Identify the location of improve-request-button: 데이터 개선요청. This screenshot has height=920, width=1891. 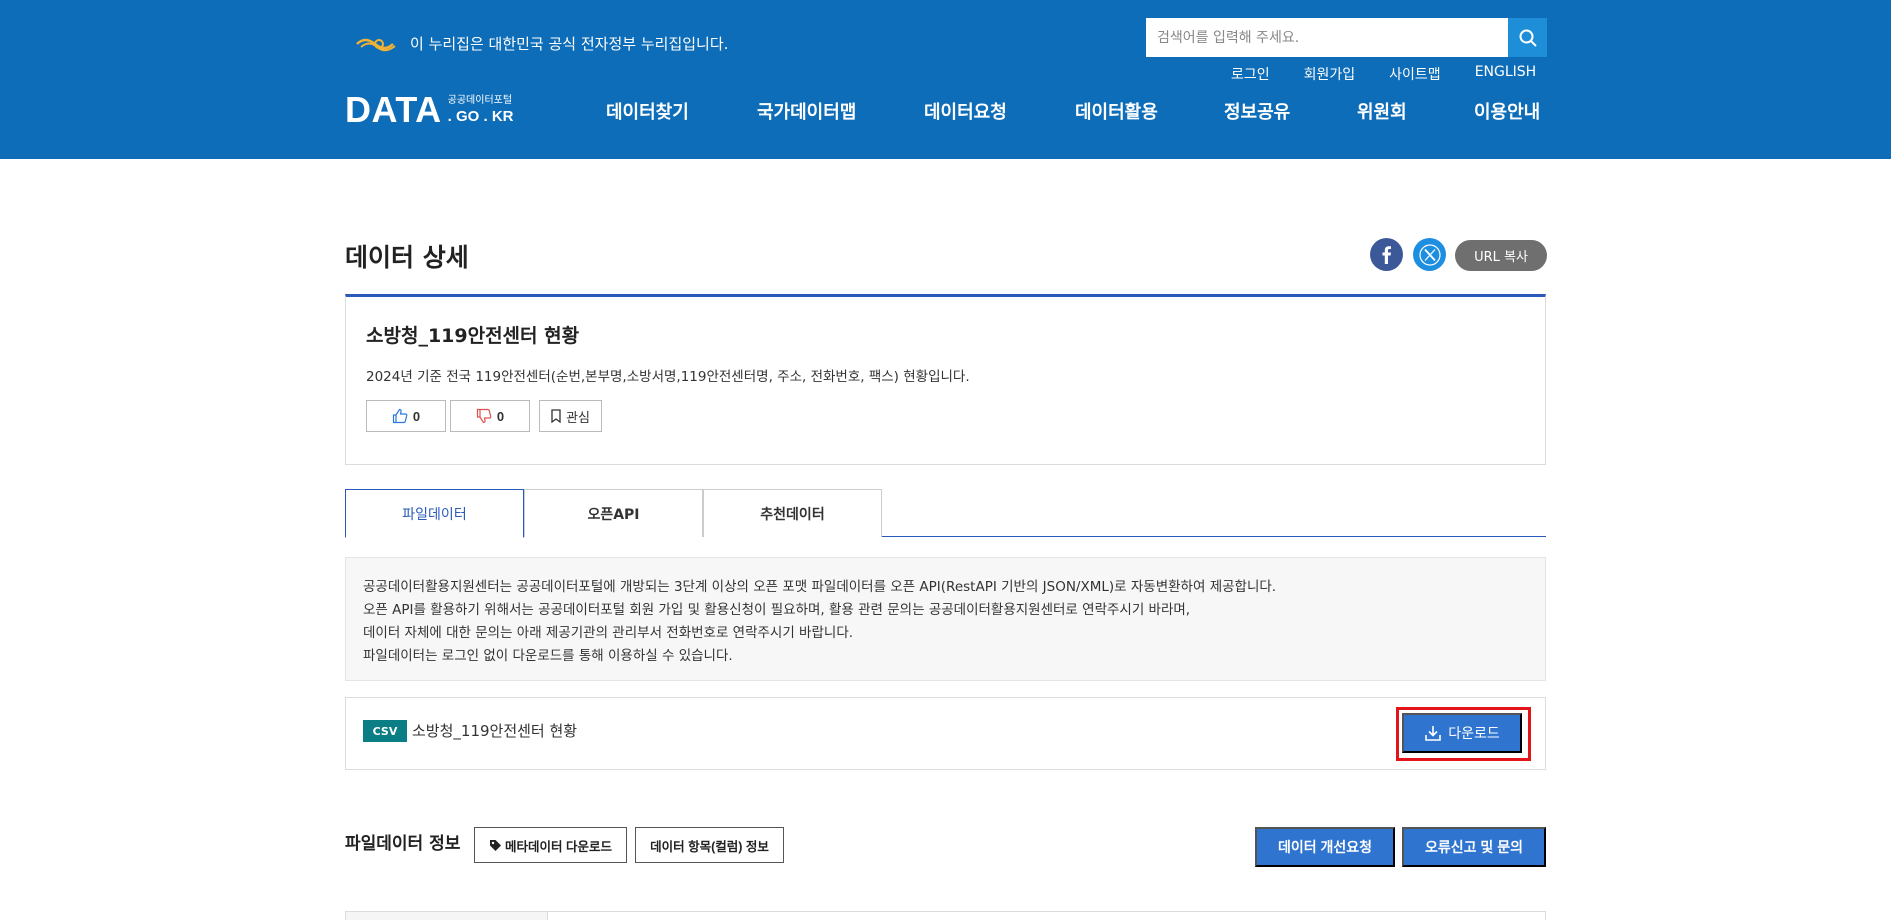
(1325, 847).